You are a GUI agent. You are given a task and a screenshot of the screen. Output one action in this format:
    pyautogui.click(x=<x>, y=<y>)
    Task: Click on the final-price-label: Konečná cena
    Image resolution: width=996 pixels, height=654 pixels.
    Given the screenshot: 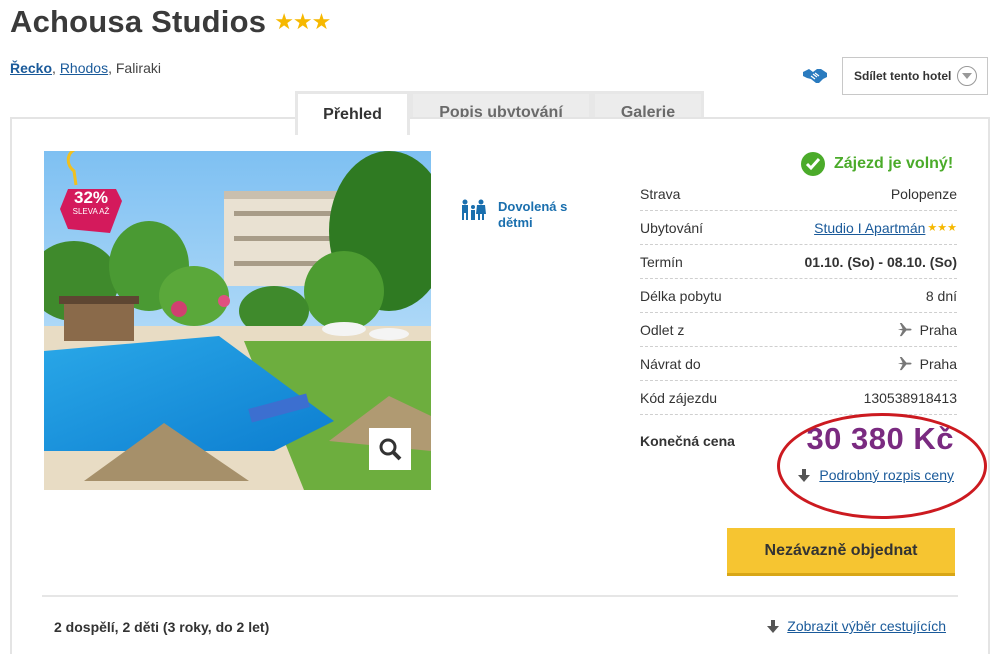 What is the action you would take?
    pyautogui.click(x=687, y=441)
    